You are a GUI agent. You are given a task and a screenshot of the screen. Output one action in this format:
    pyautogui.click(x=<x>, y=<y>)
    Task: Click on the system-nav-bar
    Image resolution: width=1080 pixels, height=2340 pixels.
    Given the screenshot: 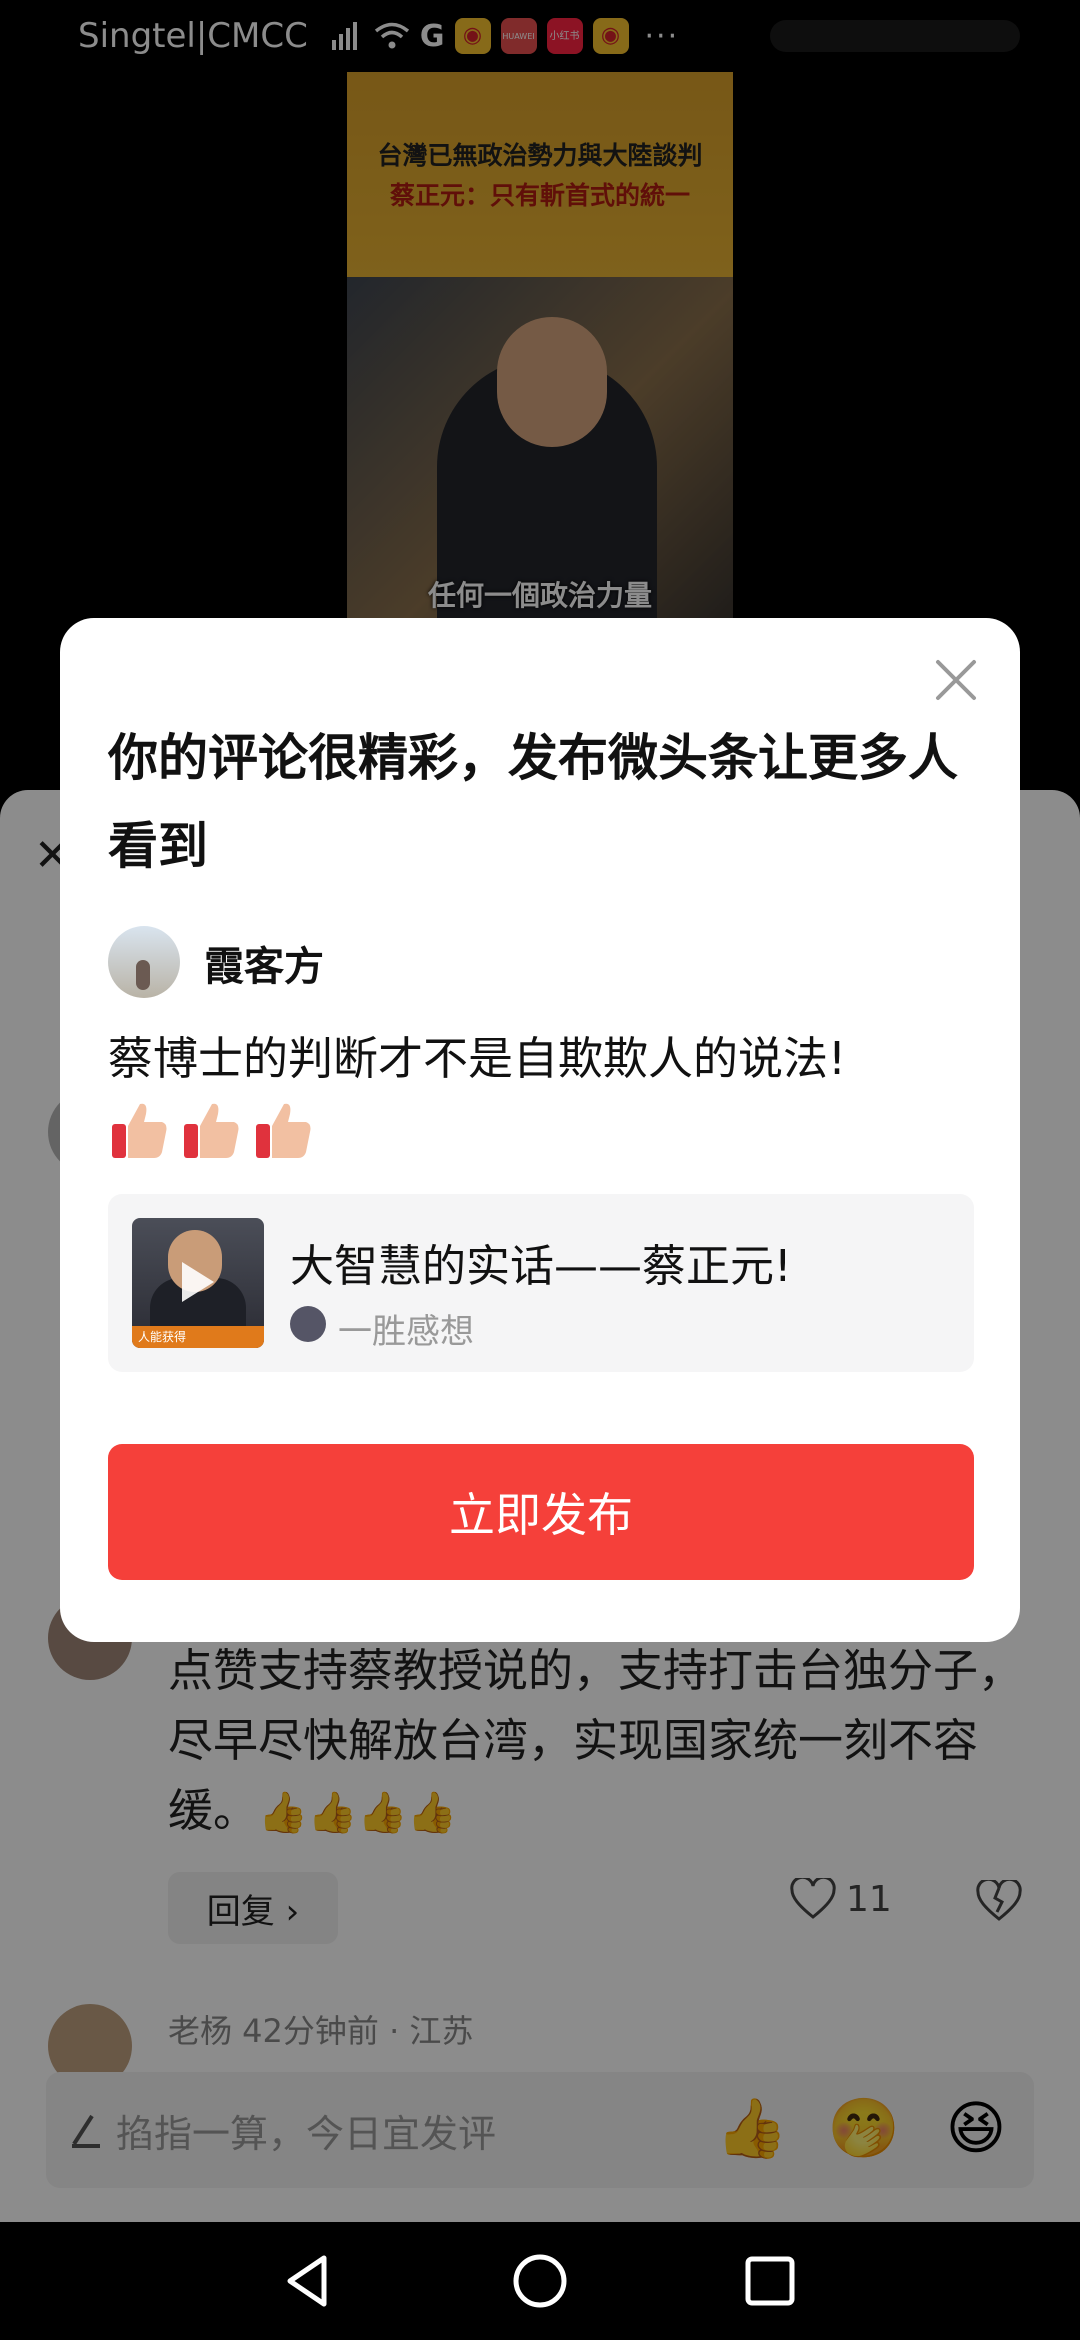 What is the action you would take?
    pyautogui.click(x=540, y=2281)
    